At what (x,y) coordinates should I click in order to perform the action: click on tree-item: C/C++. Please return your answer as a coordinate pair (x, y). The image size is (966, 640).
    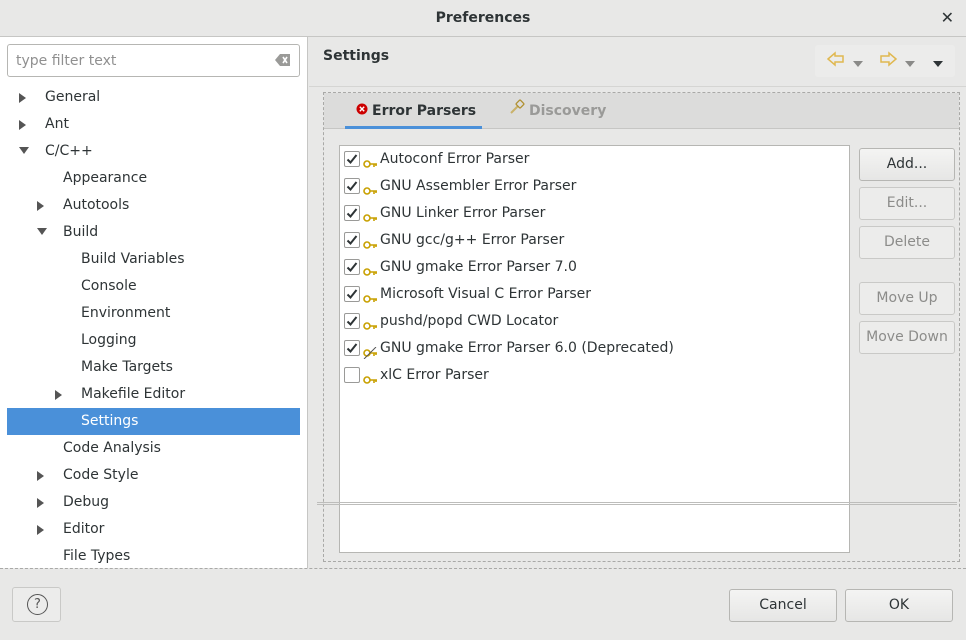
    Looking at the image, I should click on (153, 151).